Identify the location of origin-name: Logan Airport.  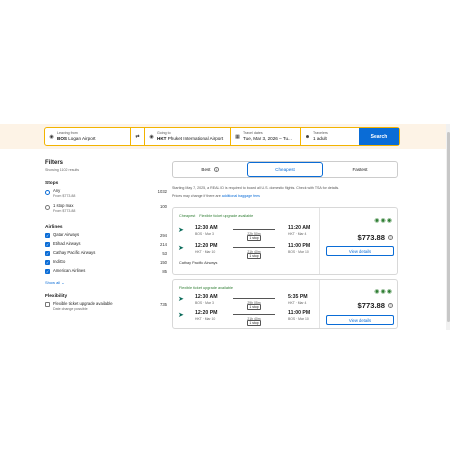
(82, 138).